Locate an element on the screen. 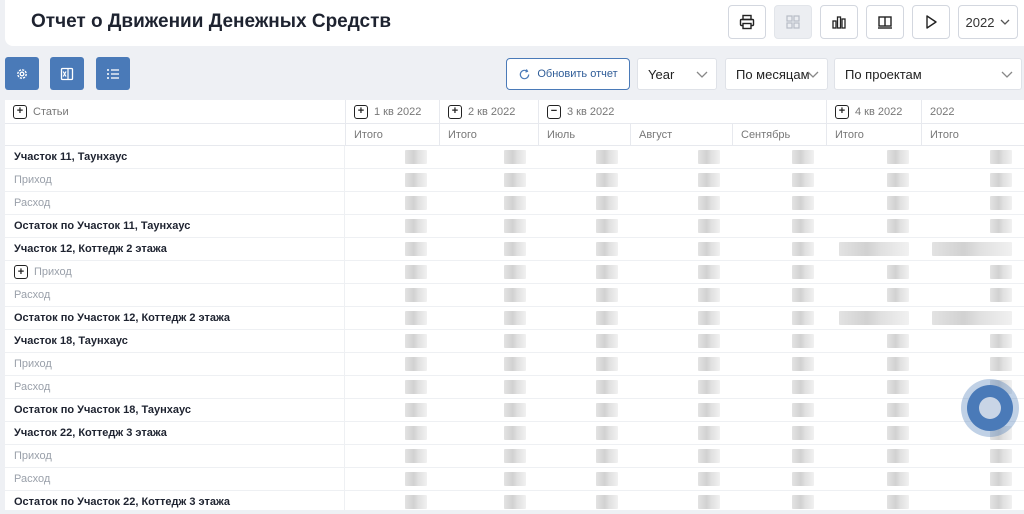  row-label-text: Участок 22, Коттедж 3 этажа is located at coordinates (90, 433).